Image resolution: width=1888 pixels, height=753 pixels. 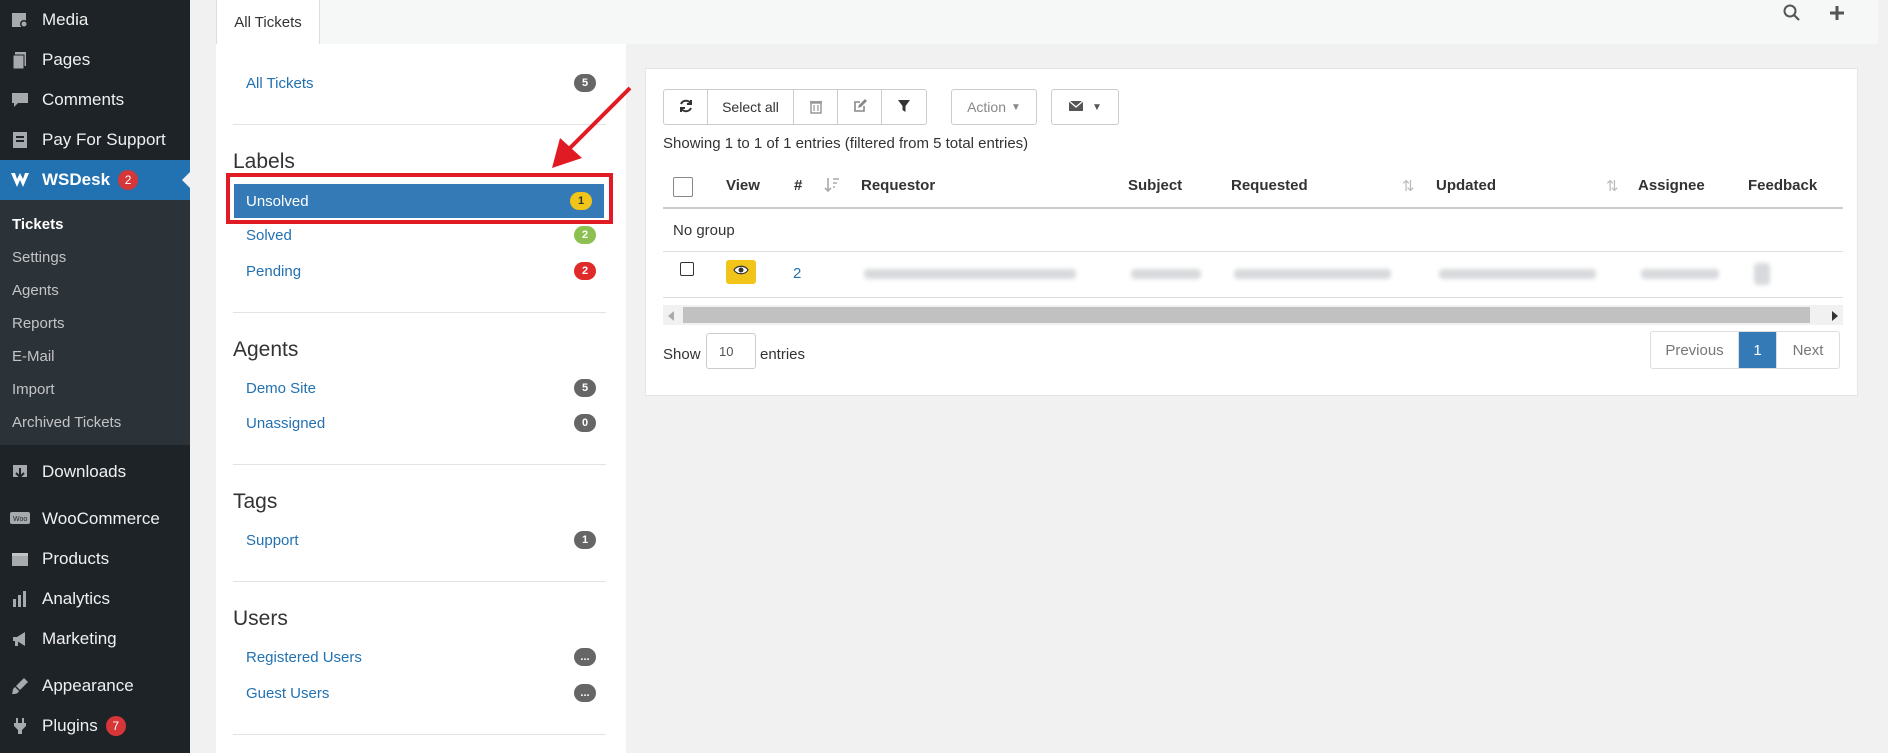 I want to click on column-requested: Requested, so click(x=1269, y=185).